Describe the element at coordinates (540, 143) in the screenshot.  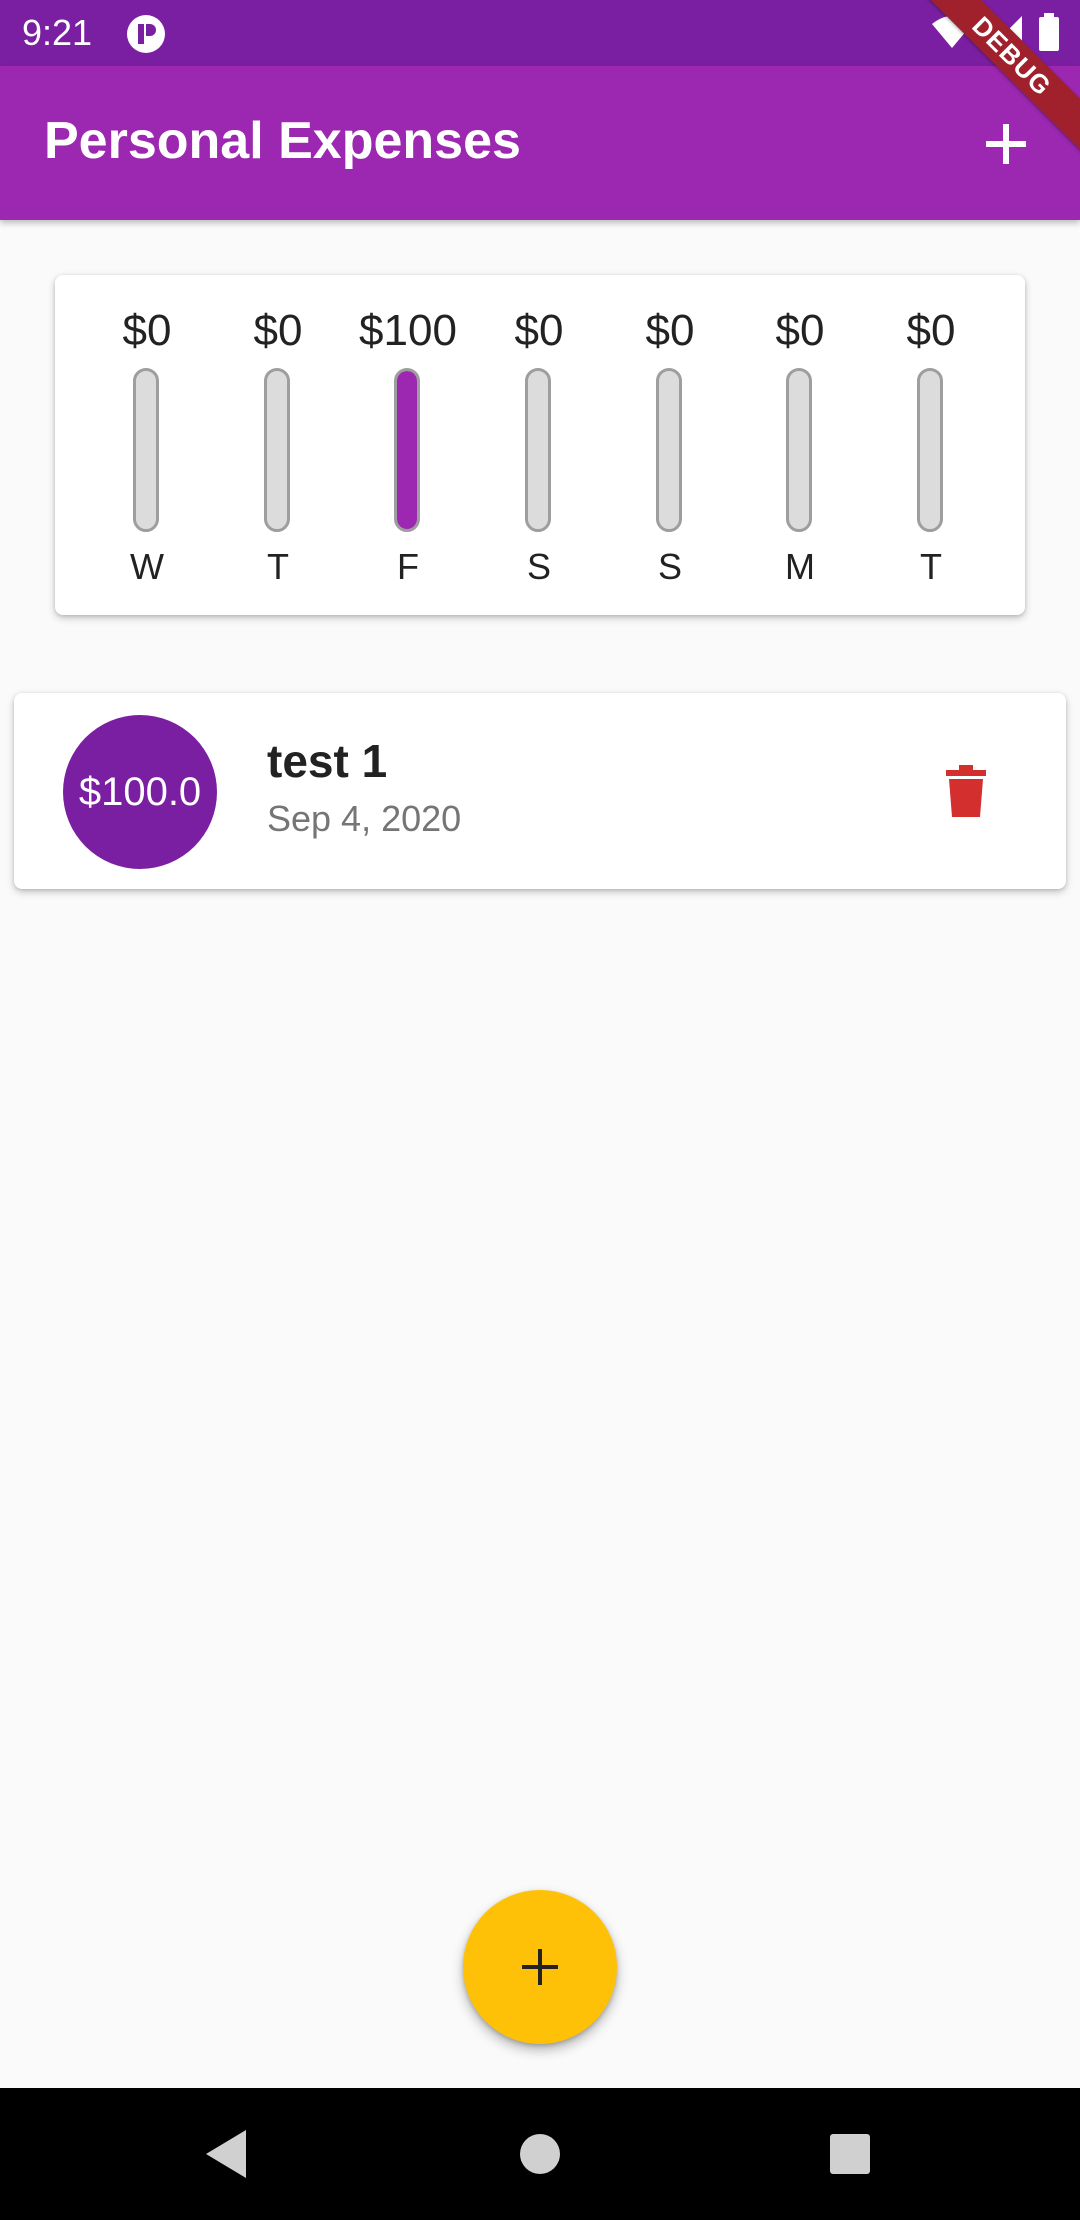
I see `app-bar: Personal Expenses` at that location.